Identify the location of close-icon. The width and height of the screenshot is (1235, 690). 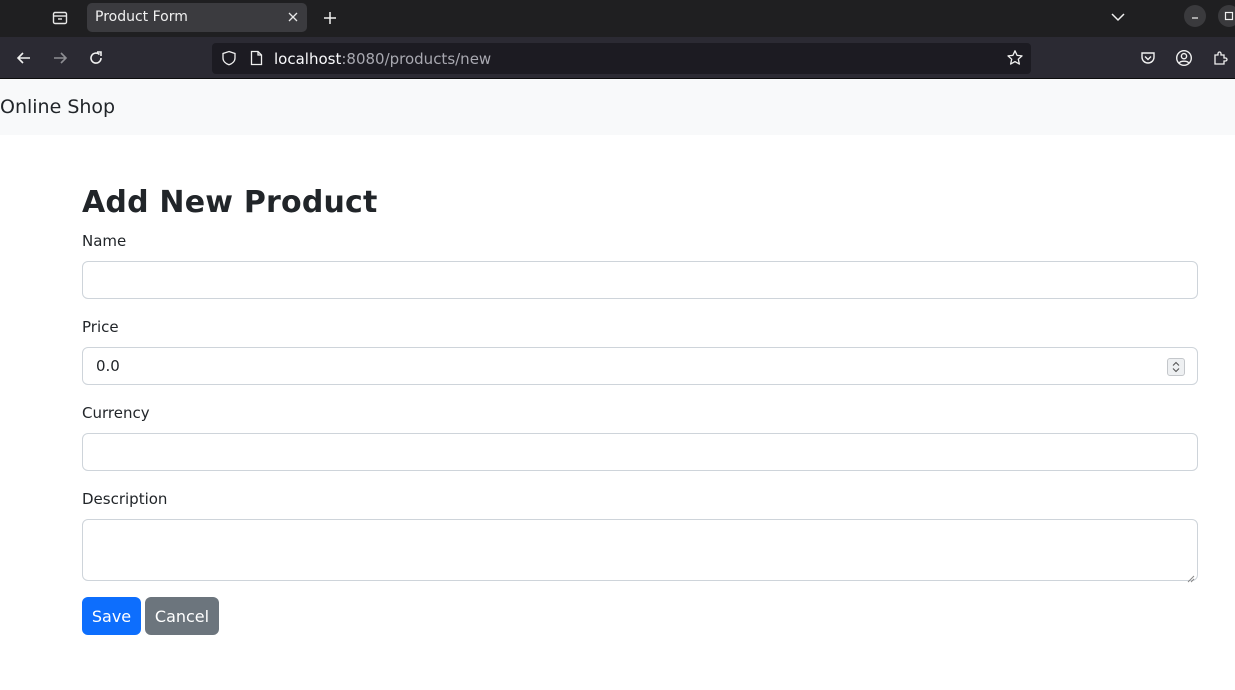
(293, 17).